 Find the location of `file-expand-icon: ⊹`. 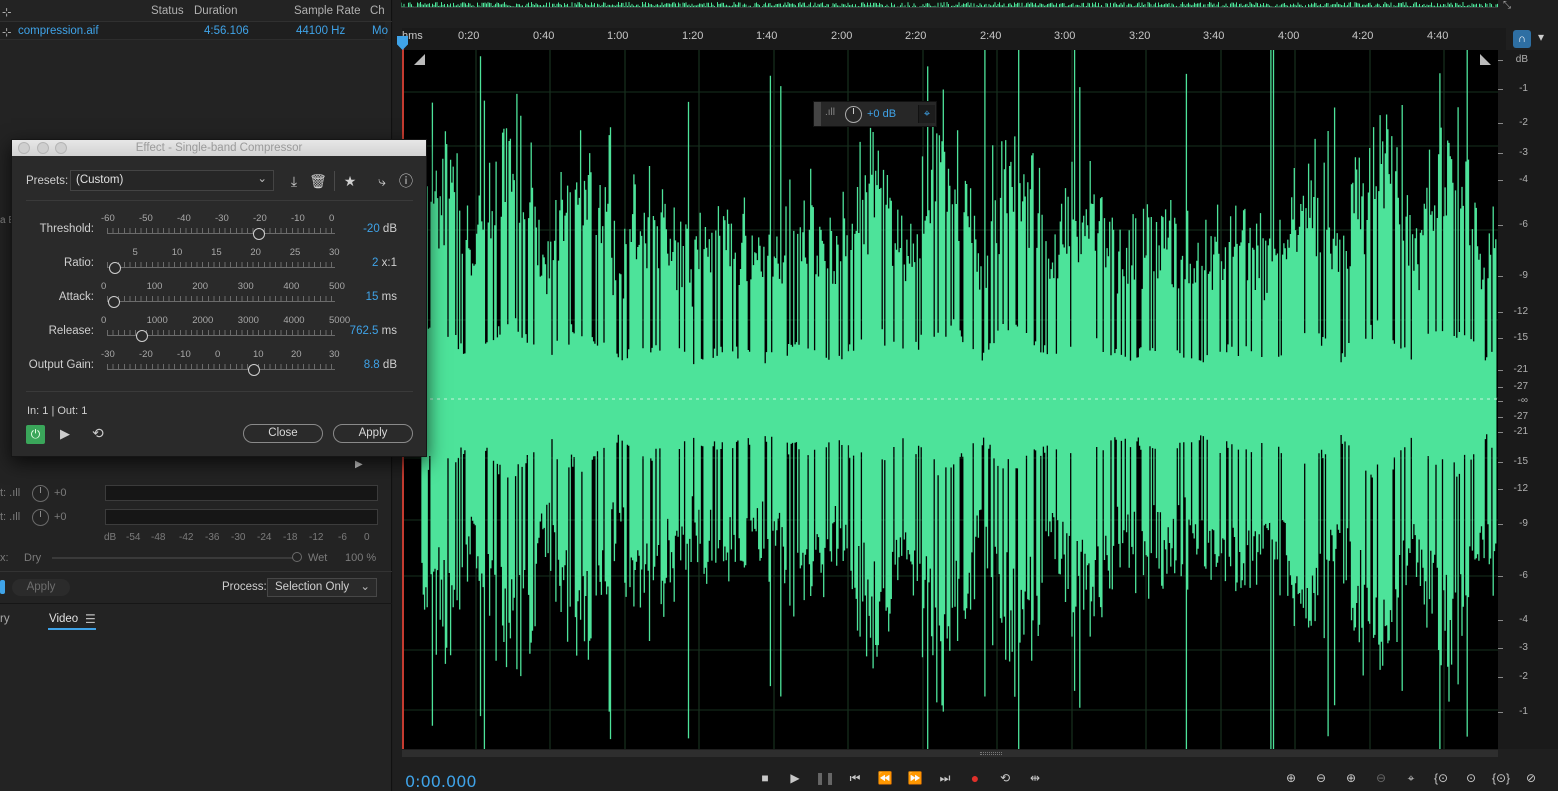

file-expand-icon: ⊹ is located at coordinates (7, 32).